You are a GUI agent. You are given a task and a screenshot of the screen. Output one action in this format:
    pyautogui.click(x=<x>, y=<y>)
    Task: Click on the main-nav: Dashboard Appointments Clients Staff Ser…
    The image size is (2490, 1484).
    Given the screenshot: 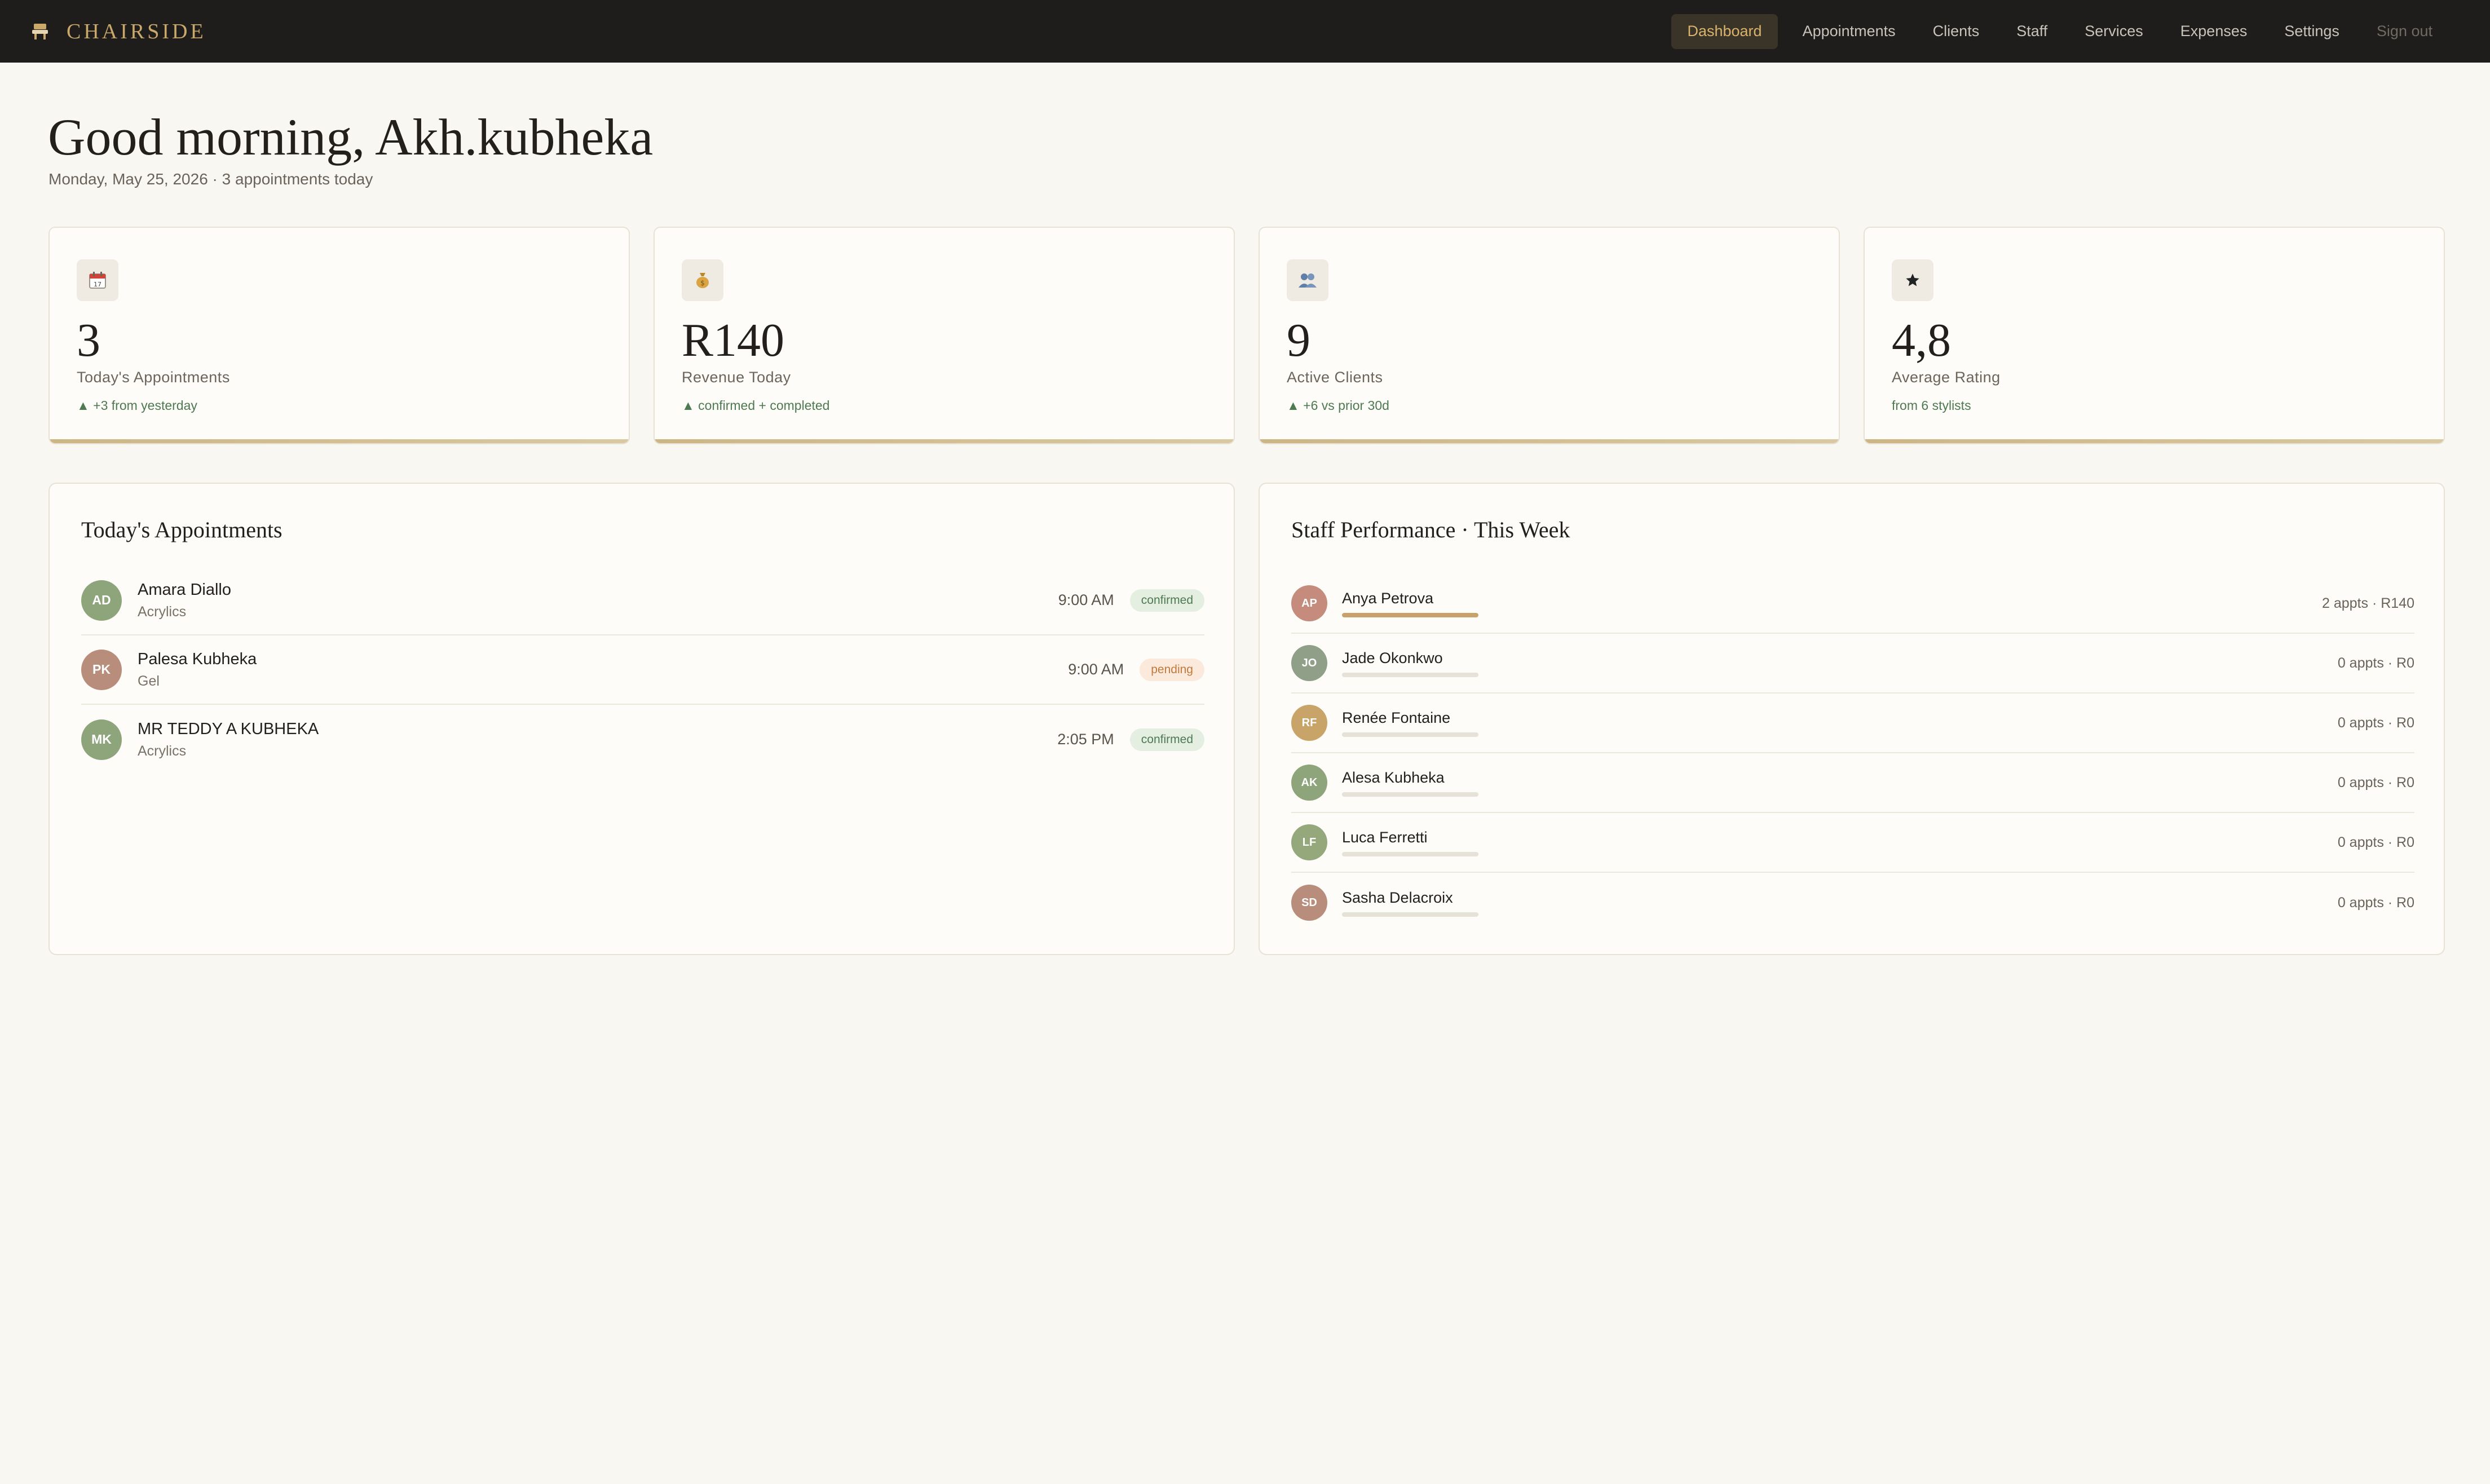 What is the action you would take?
    pyautogui.click(x=2060, y=31)
    